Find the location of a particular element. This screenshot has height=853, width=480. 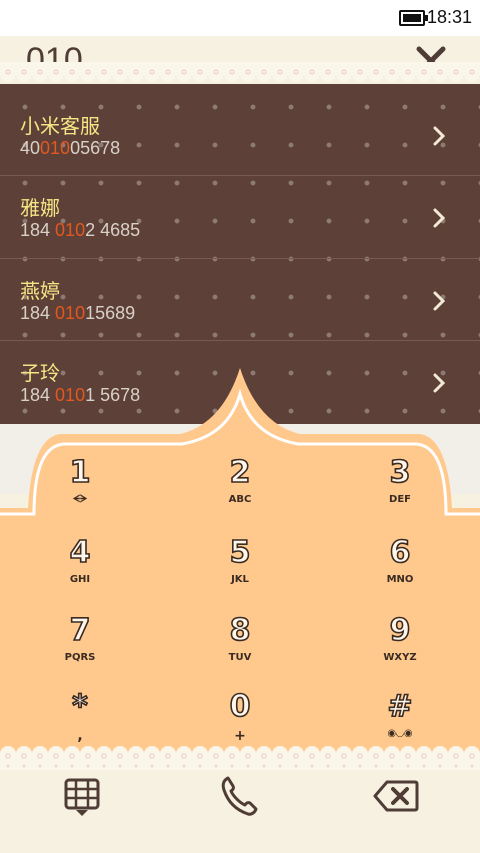

key-letters: ᗕᗒ is located at coordinates (80, 499).